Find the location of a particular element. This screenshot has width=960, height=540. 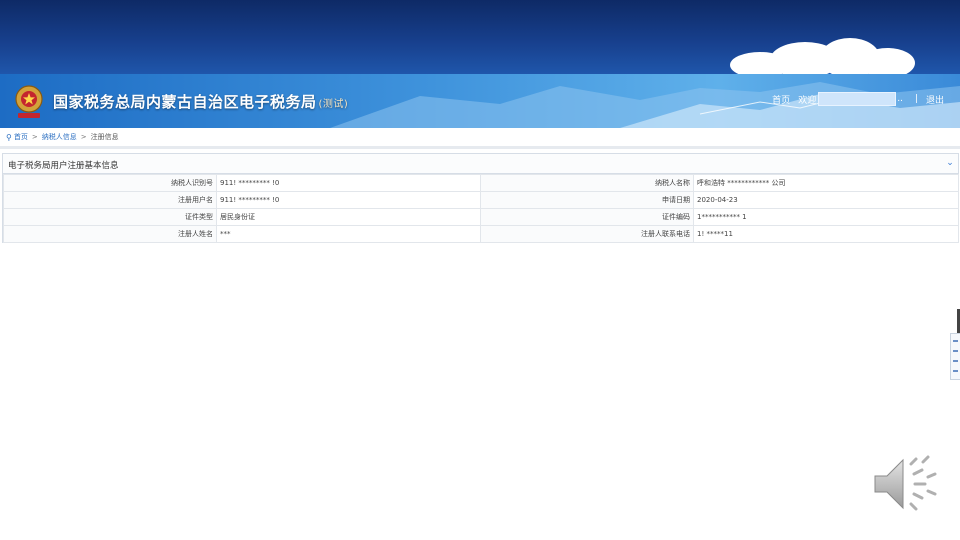

label-taxpayer-name: 纳税人名称 is located at coordinates (587, 183).